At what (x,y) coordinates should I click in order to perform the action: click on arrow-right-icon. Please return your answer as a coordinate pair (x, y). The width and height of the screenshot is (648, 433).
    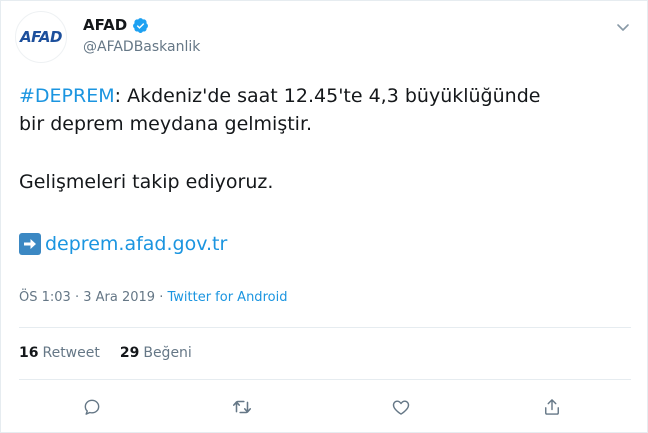
    Looking at the image, I should click on (30, 244).